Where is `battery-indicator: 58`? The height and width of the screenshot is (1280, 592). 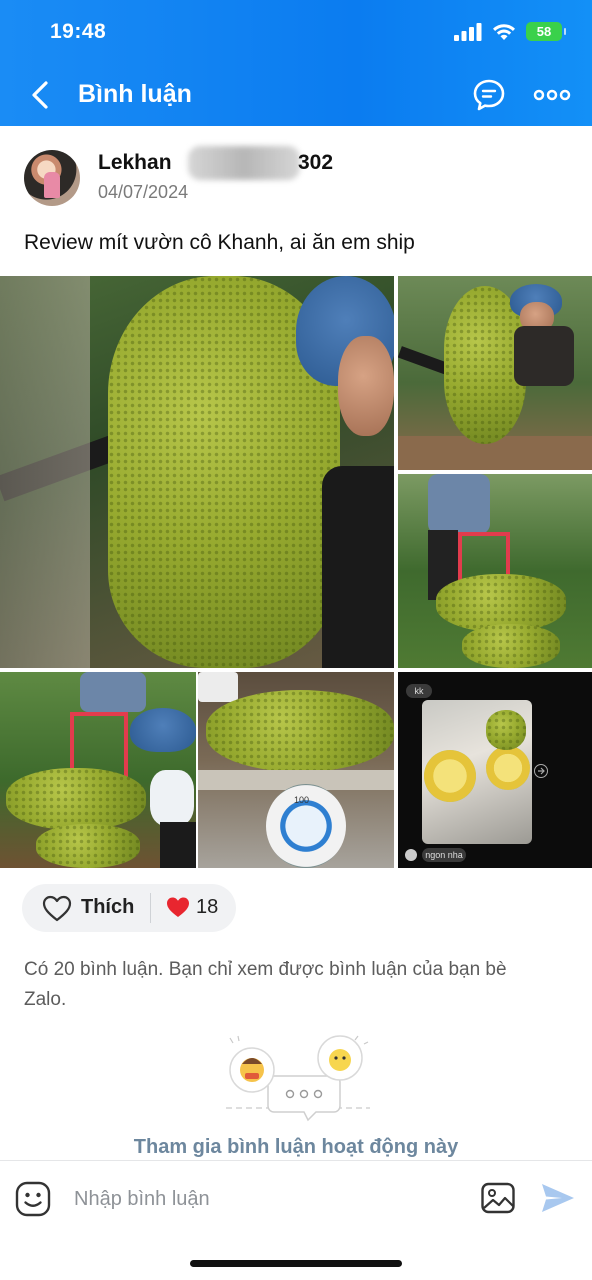 battery-indicator: 58 is located at coordinates (546, 31).